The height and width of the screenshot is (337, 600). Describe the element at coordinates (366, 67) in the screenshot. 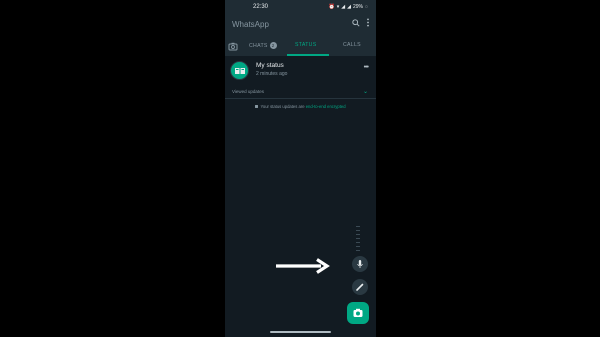

I see `more-horiz-icon: •••` at that location.